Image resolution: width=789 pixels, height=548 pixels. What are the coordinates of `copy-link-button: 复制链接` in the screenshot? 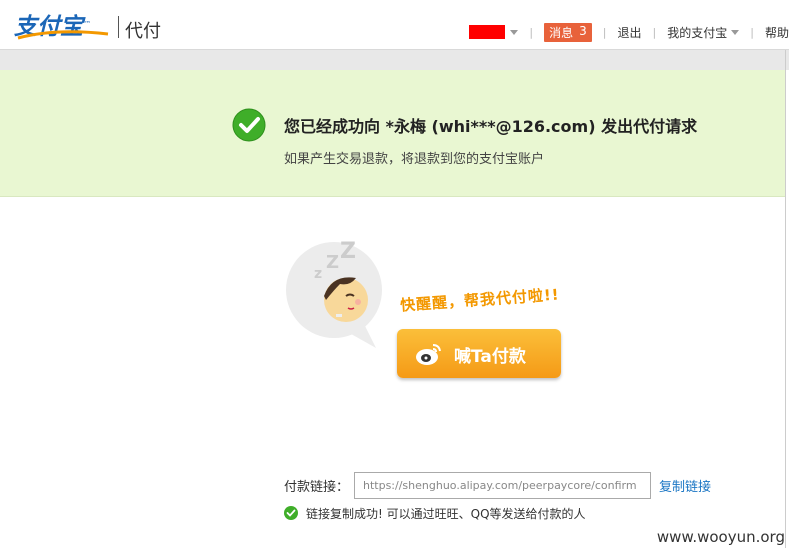 It's located at (685, 485).